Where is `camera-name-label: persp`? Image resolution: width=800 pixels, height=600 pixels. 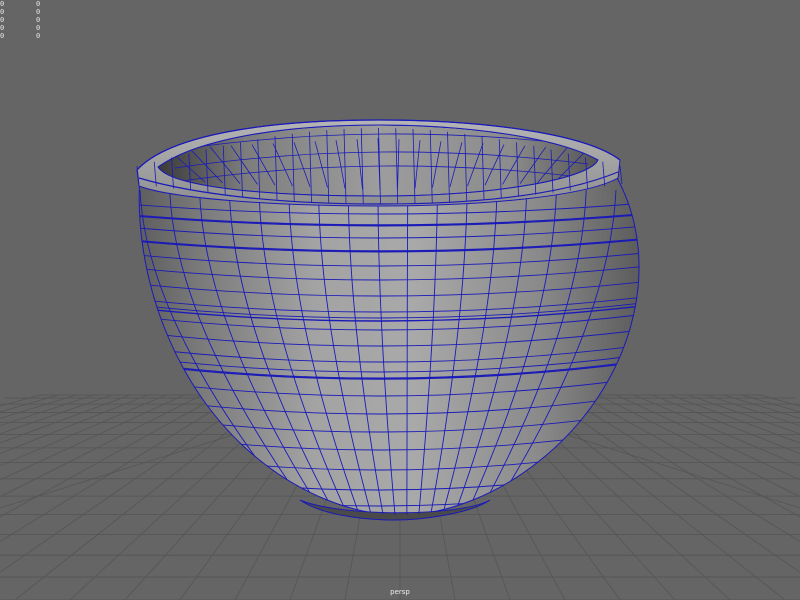 camera-name-label: persp is located at coordinates (400, 592).